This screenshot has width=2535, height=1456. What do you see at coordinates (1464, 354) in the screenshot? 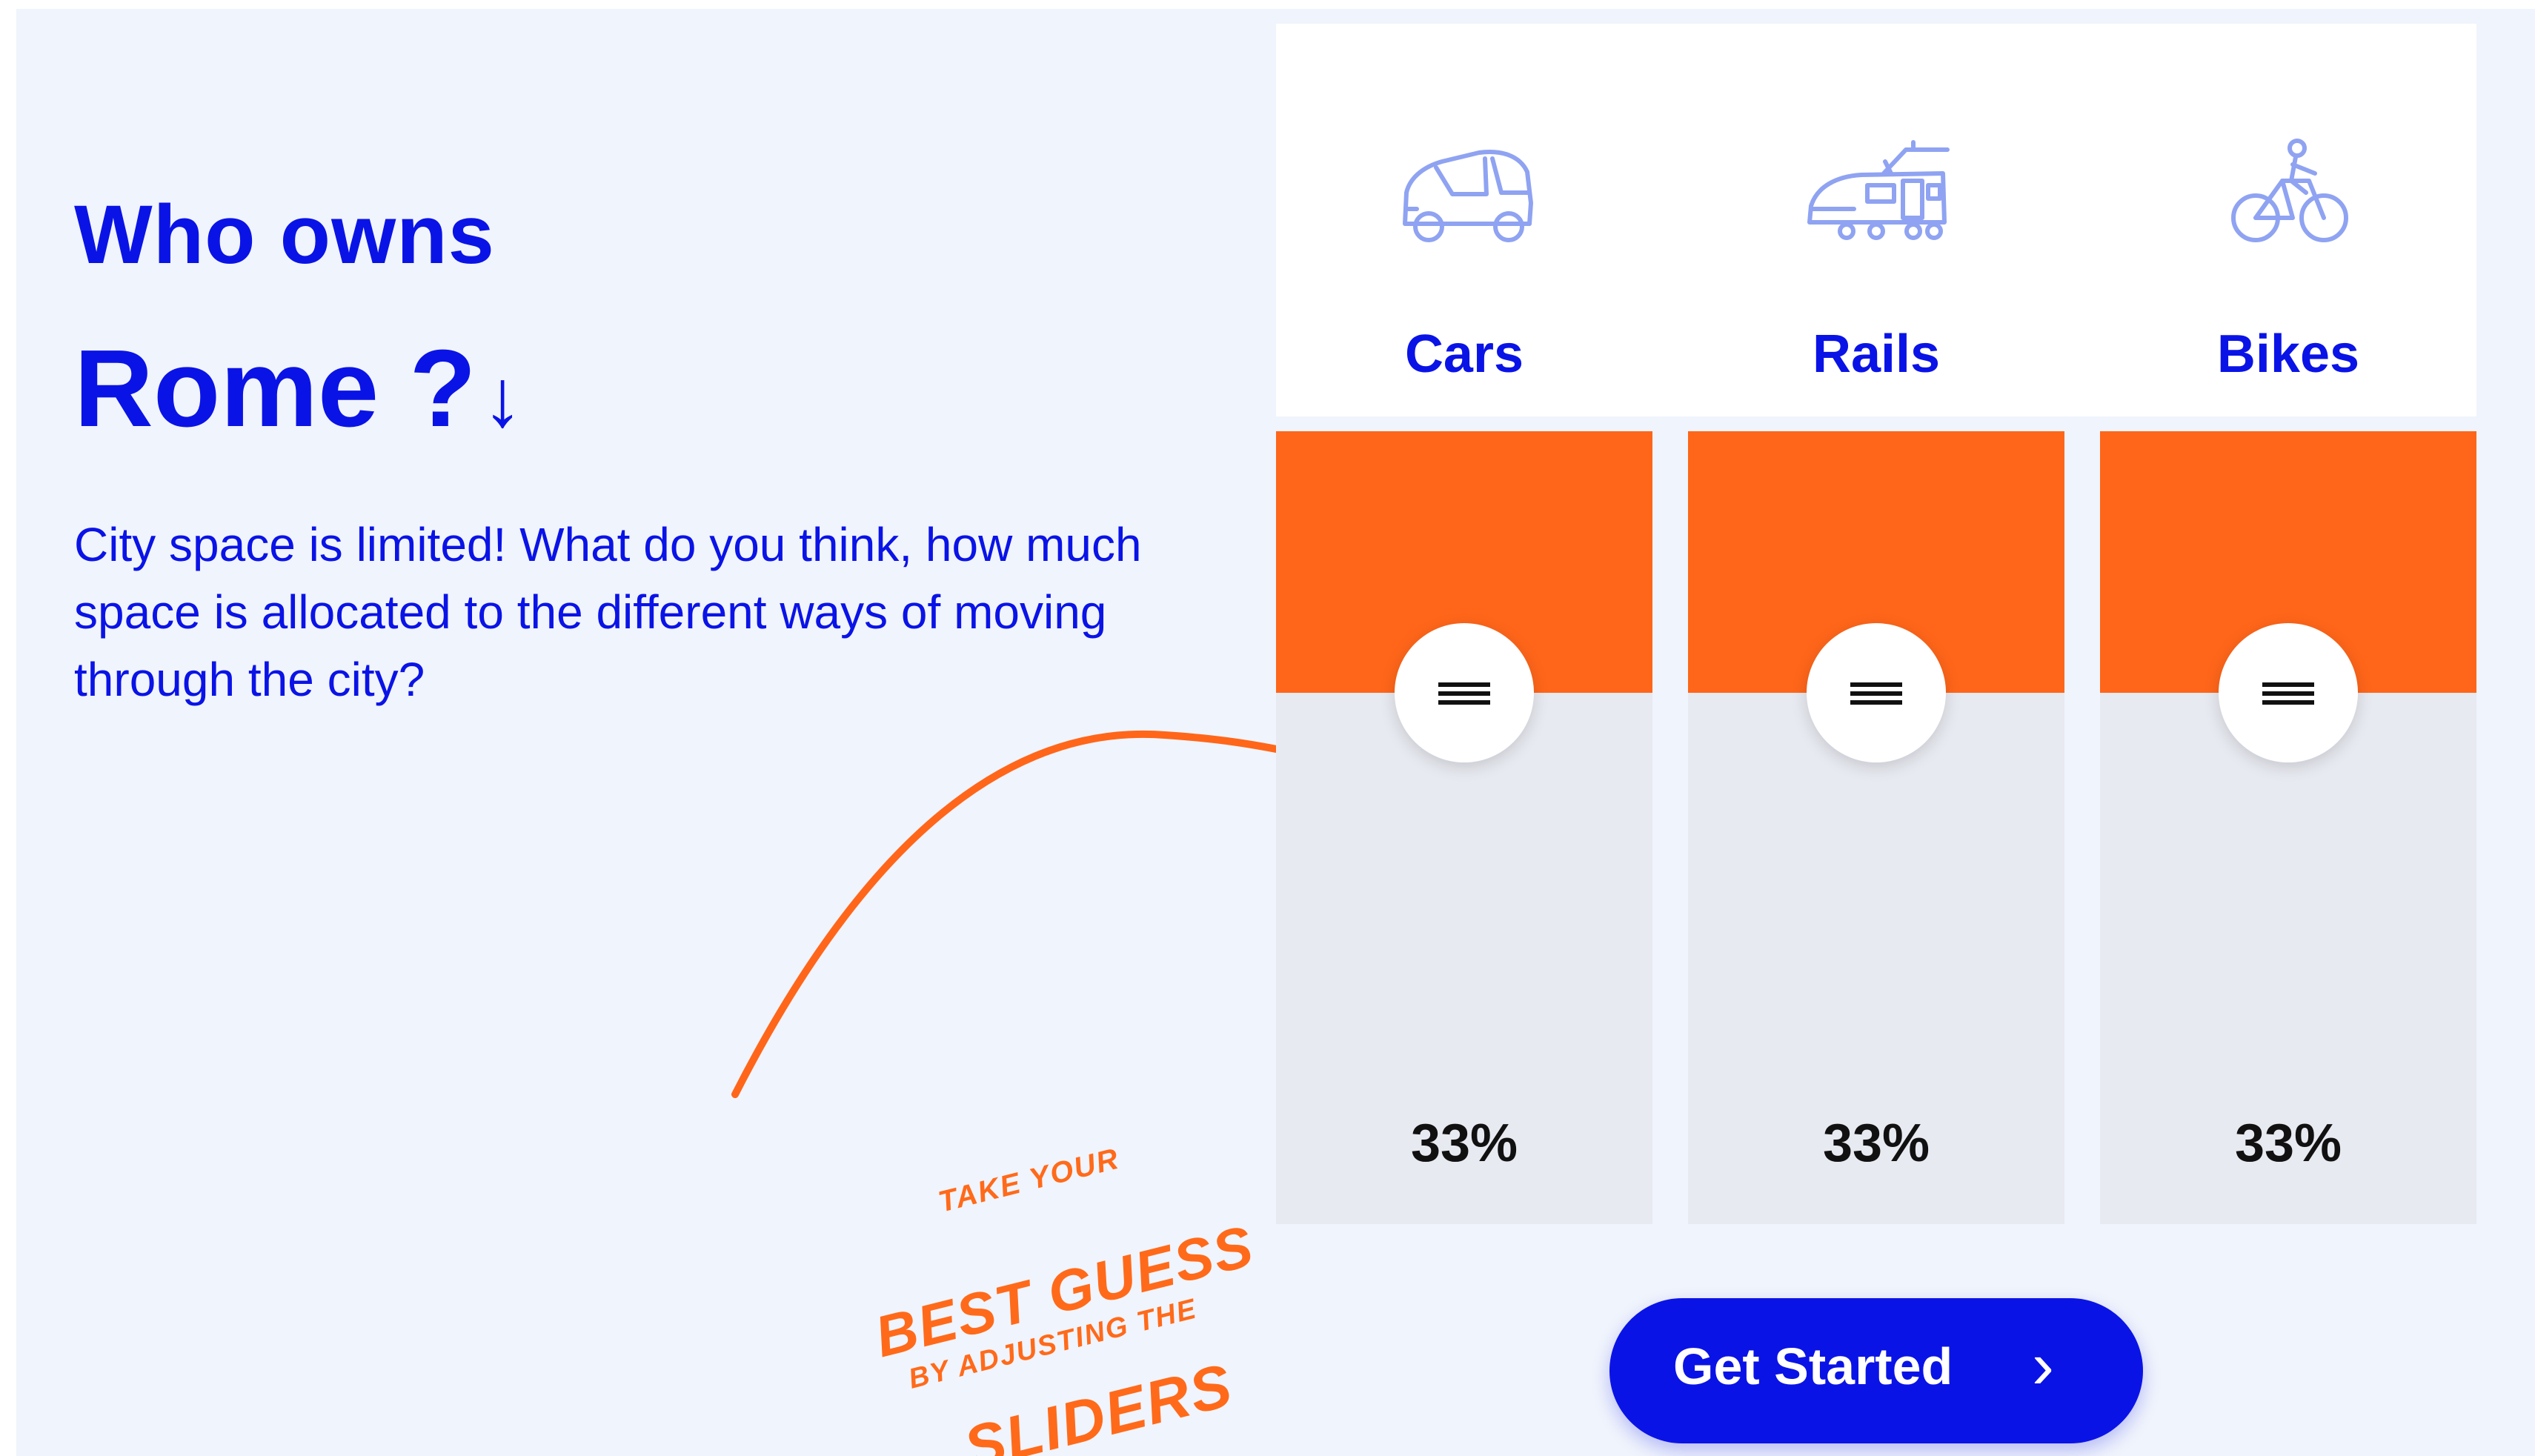
I see `slider-label-cars: Cars` at bounding box center [1464, 354].